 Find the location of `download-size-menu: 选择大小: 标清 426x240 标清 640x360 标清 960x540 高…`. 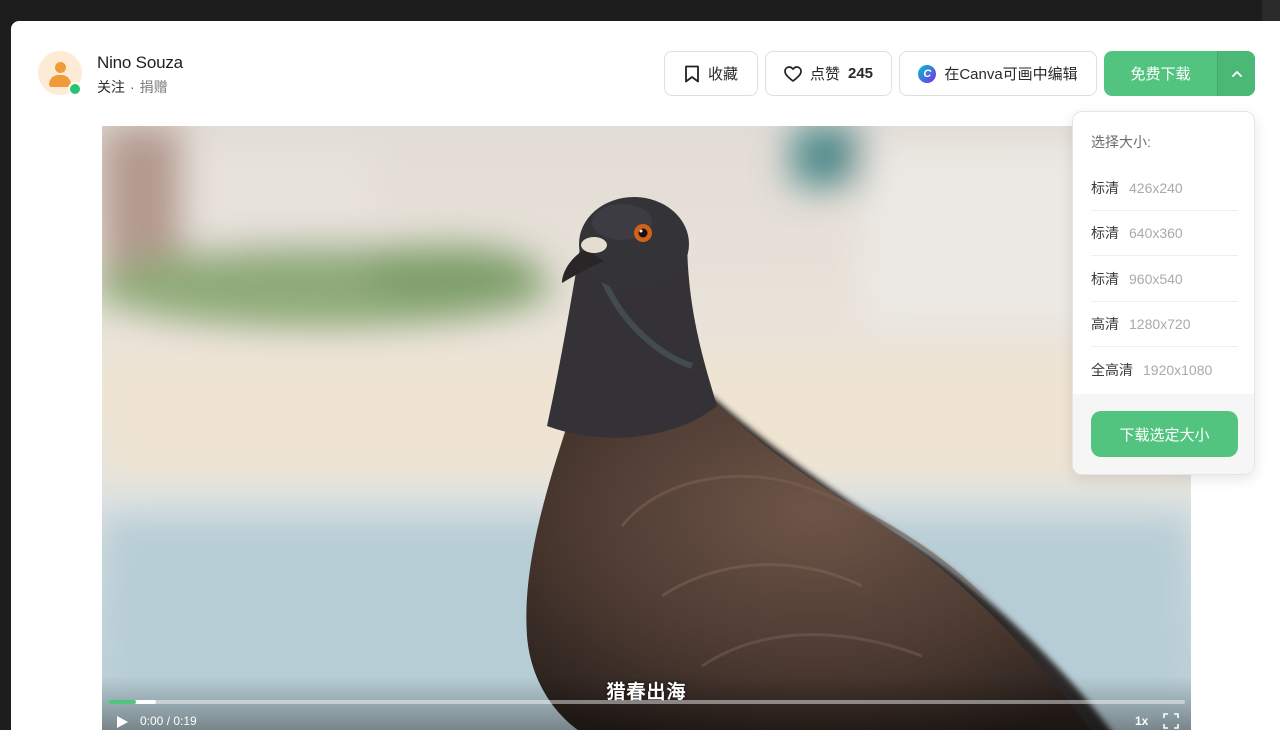

download-size-menu: 选择大小: 标清 426x240 标清 640x360 标清 960x540 高… is located at coordinates (1163, 293).